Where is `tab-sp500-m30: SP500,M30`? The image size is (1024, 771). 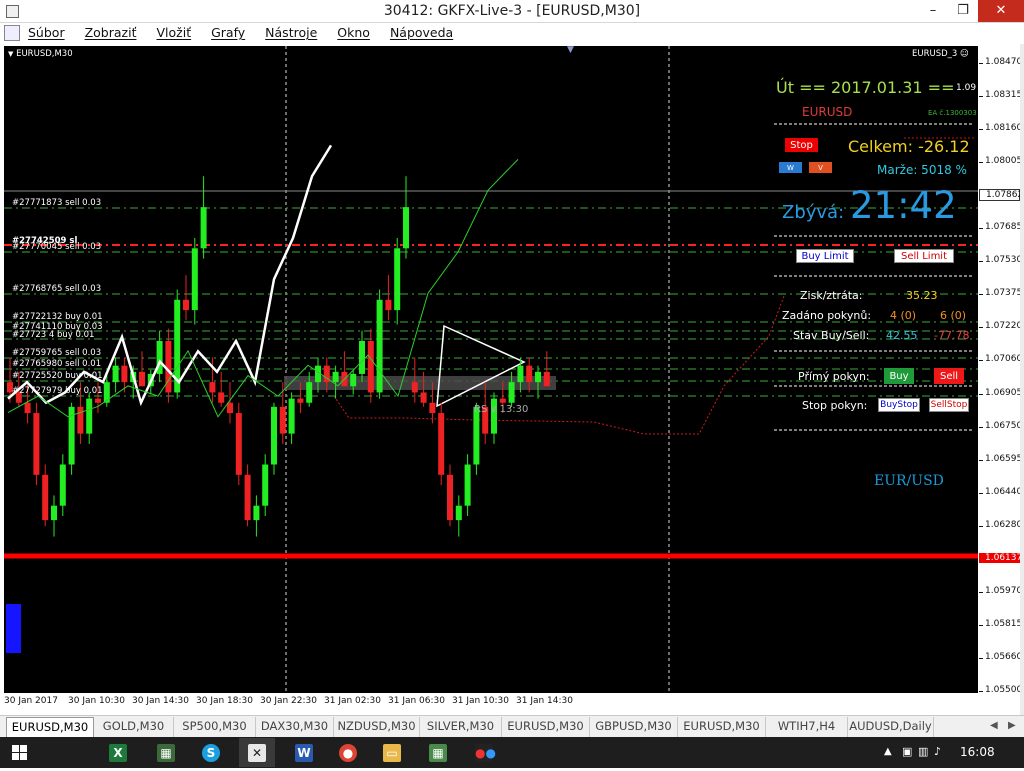 tab-sp500-m30: SP500,M30 is located at coordinates (215, 727).